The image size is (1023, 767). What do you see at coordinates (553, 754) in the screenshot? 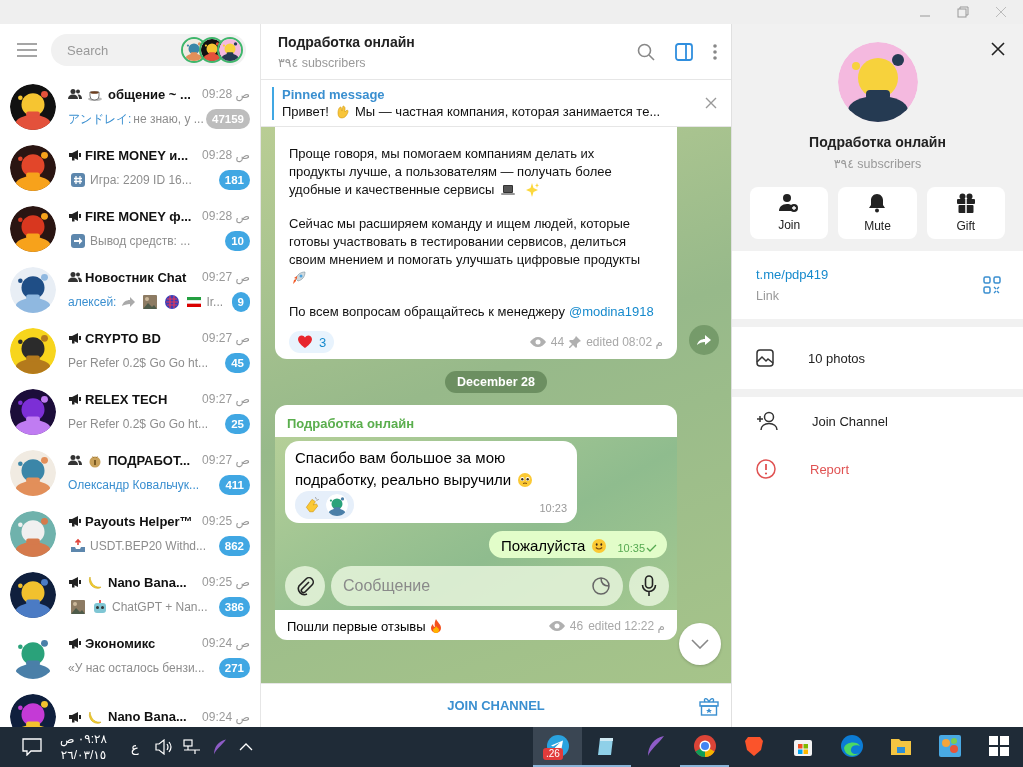
I see `notification-badge: .26` at bounding box center [553, 754].